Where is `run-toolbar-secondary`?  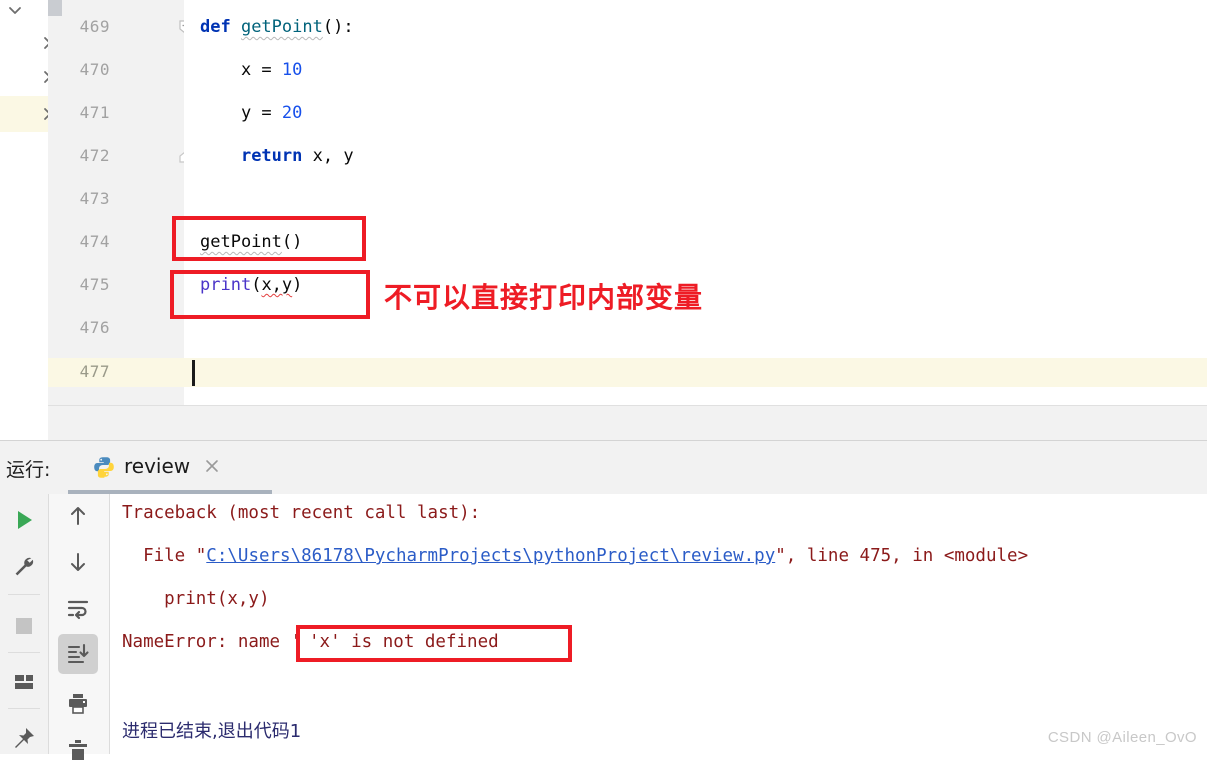 run-toolbar-secondary is located at coordinates (79, 627).